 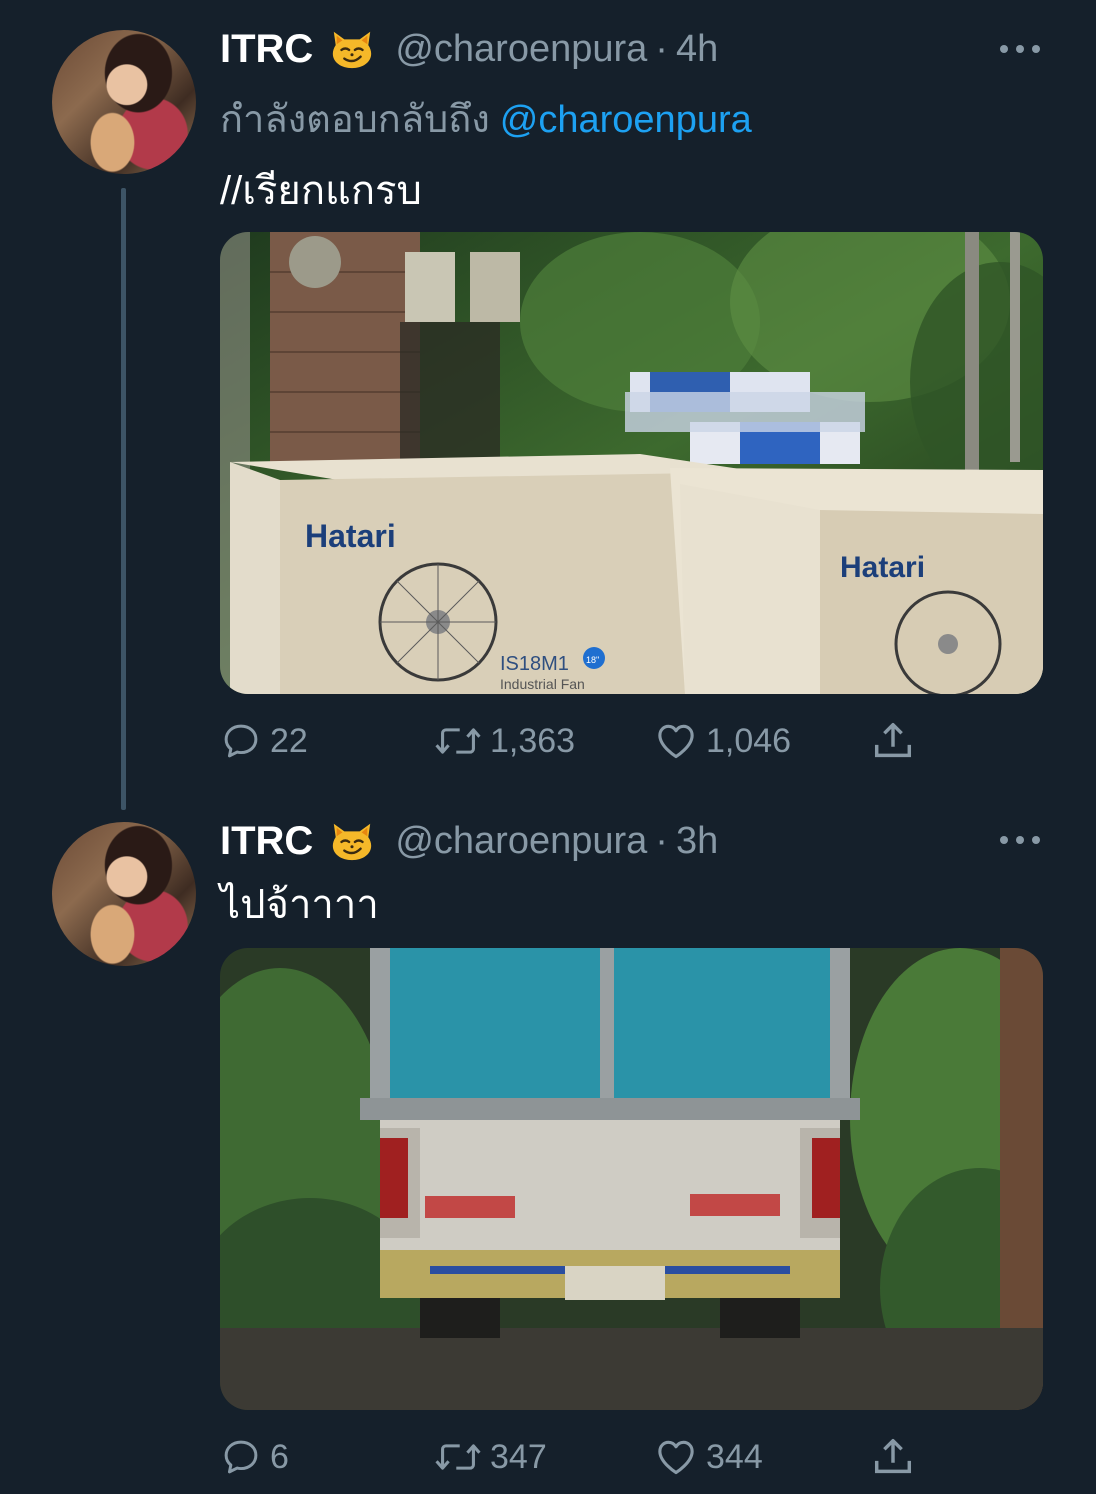 What do you see at coordinates (355, 120) in the screenshot?
I see `replying-to-label: กำลังตอบกลับถึง` at bounding box center [355, 120].